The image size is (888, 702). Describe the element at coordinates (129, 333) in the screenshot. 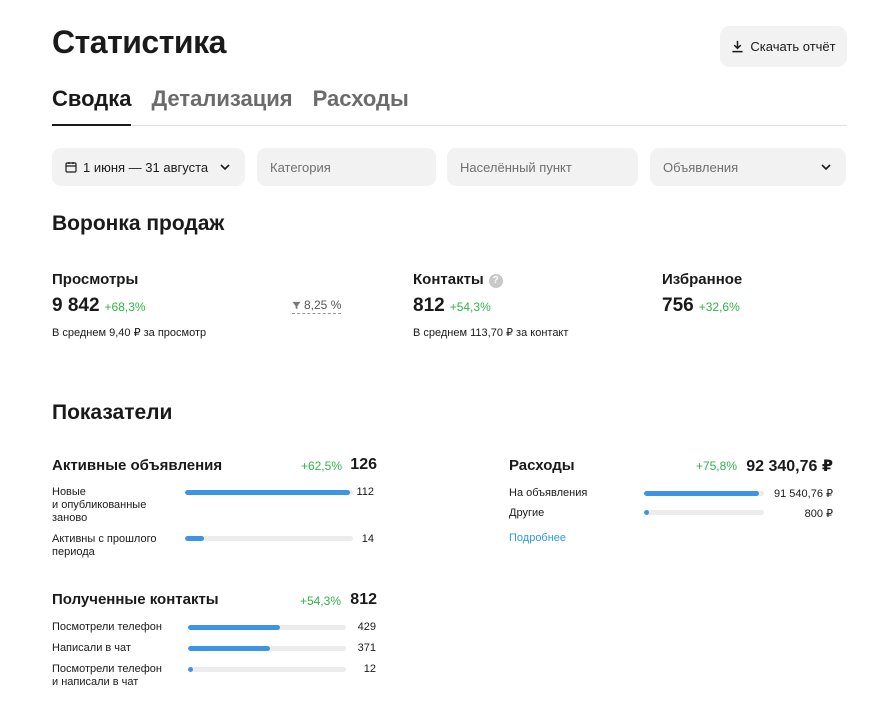

I see `views-average: В среднем 9,40 ₽ за просмотр` at that location.